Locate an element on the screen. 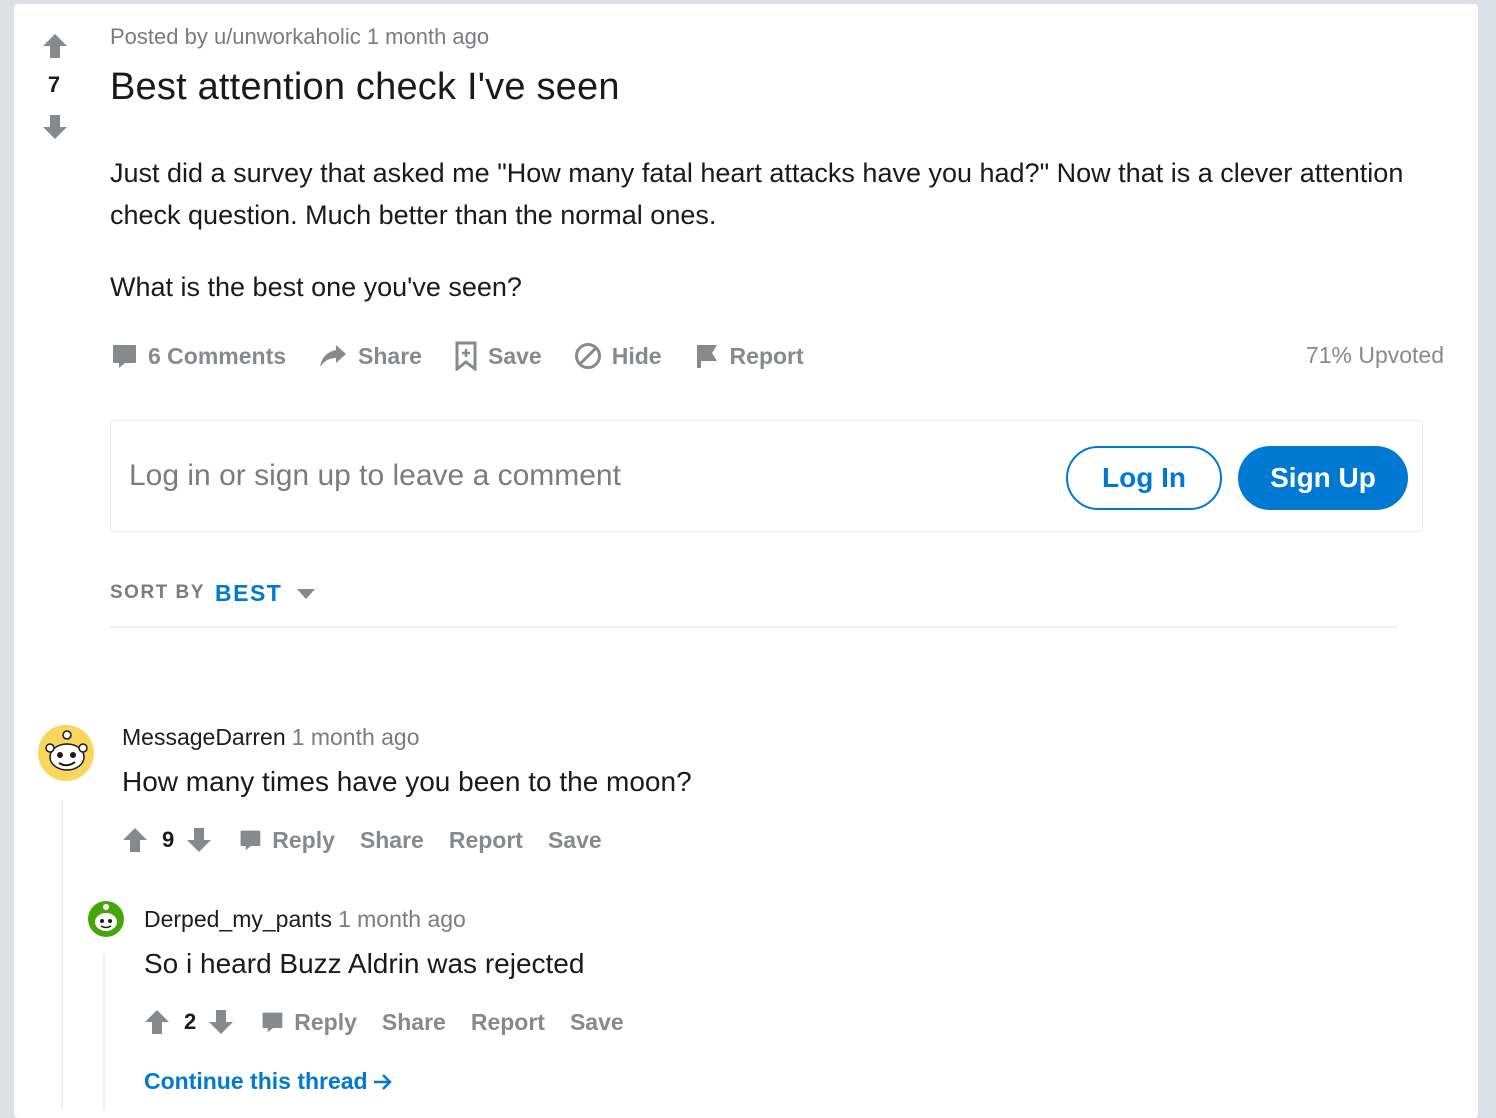 Image resolution: width=1496 pixels, height=1118 pixels. hide-label: Hide is located at coordinates (636, 355).